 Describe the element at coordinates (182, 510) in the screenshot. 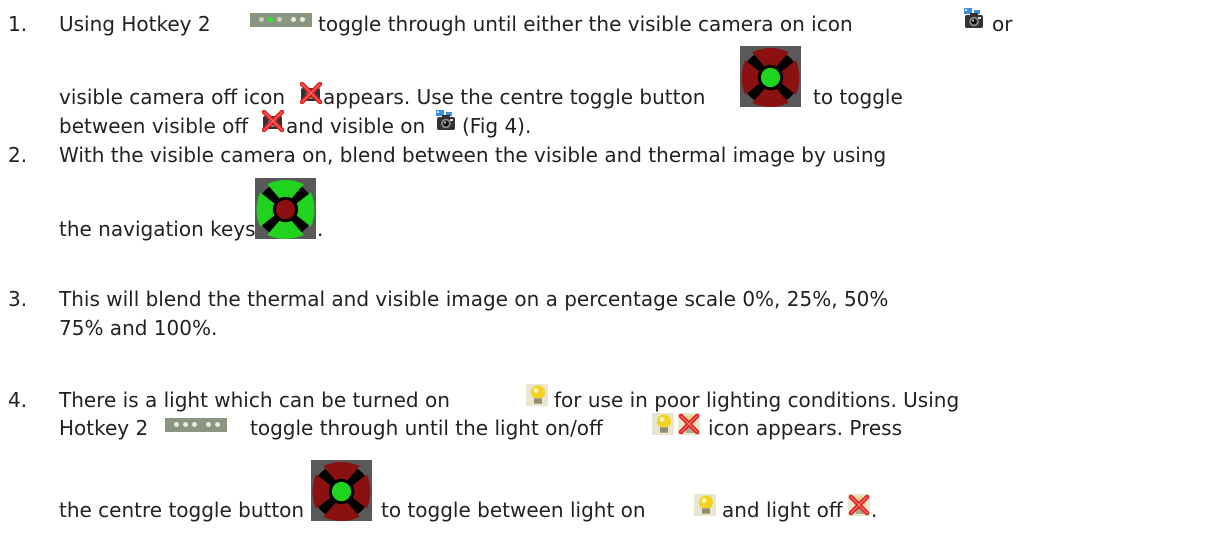

I see `step-4-text-f: the centre toggle button` at that location.